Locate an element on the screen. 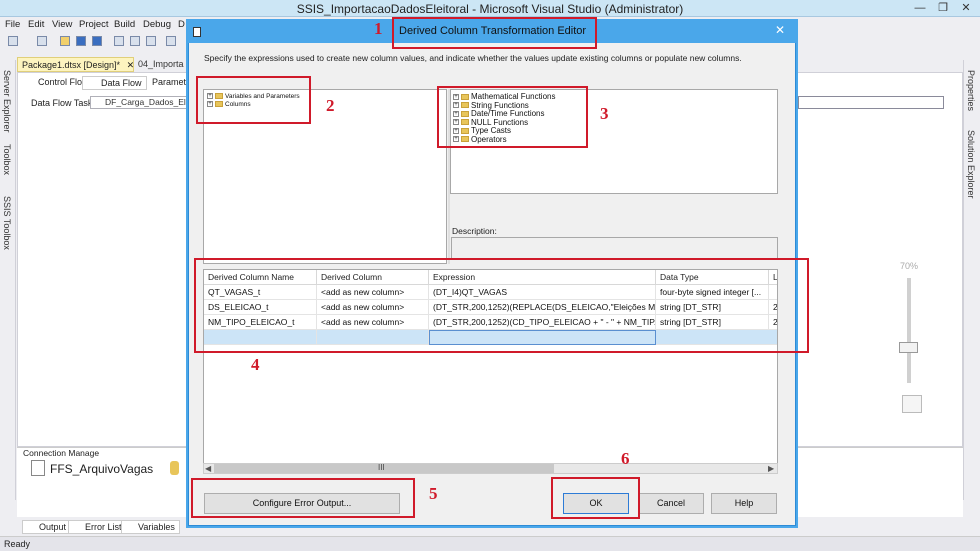 The image size is (980, 551). zoom-slider is located at coordinates (909, 330).